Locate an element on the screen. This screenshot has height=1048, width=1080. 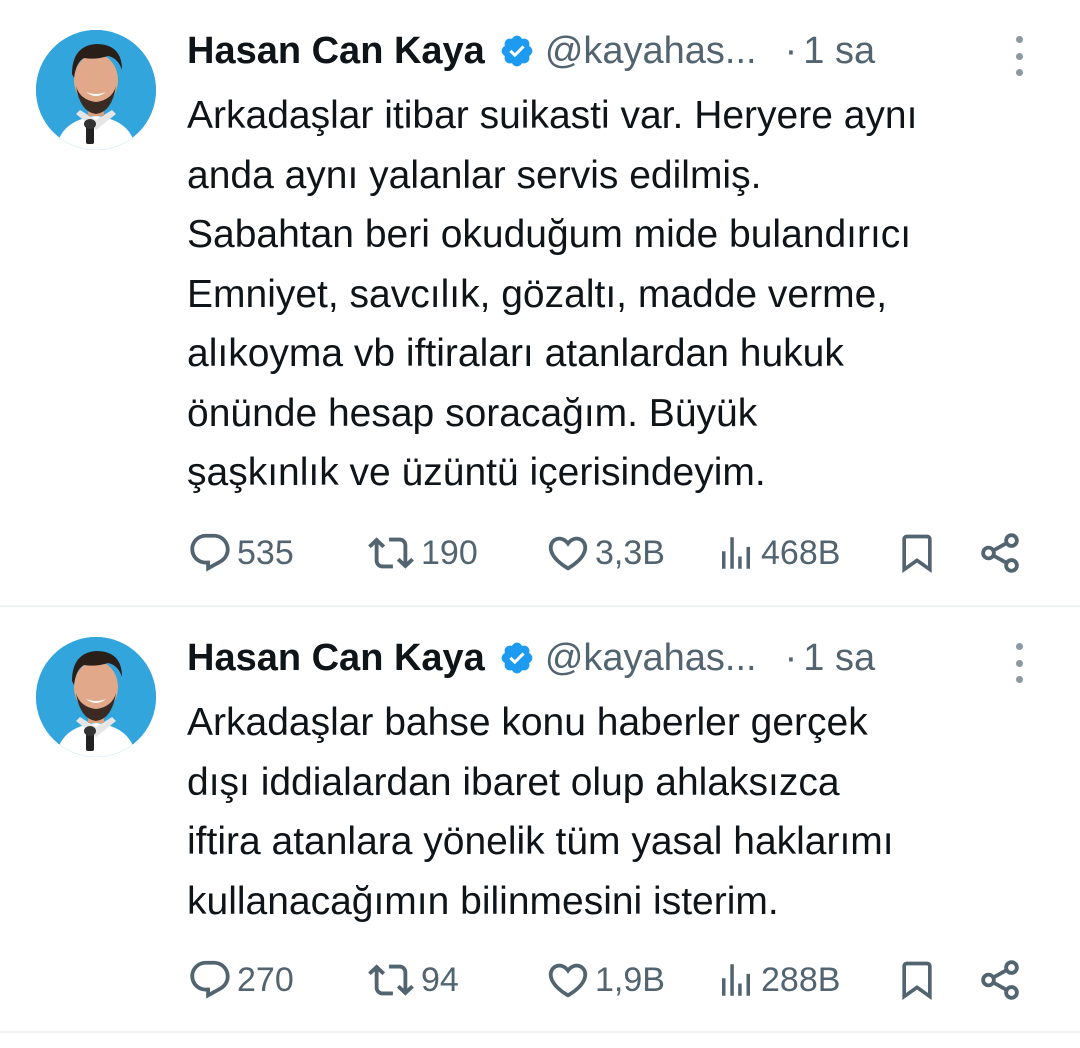
reply-count: 270 is located at coordinates (265, 979).